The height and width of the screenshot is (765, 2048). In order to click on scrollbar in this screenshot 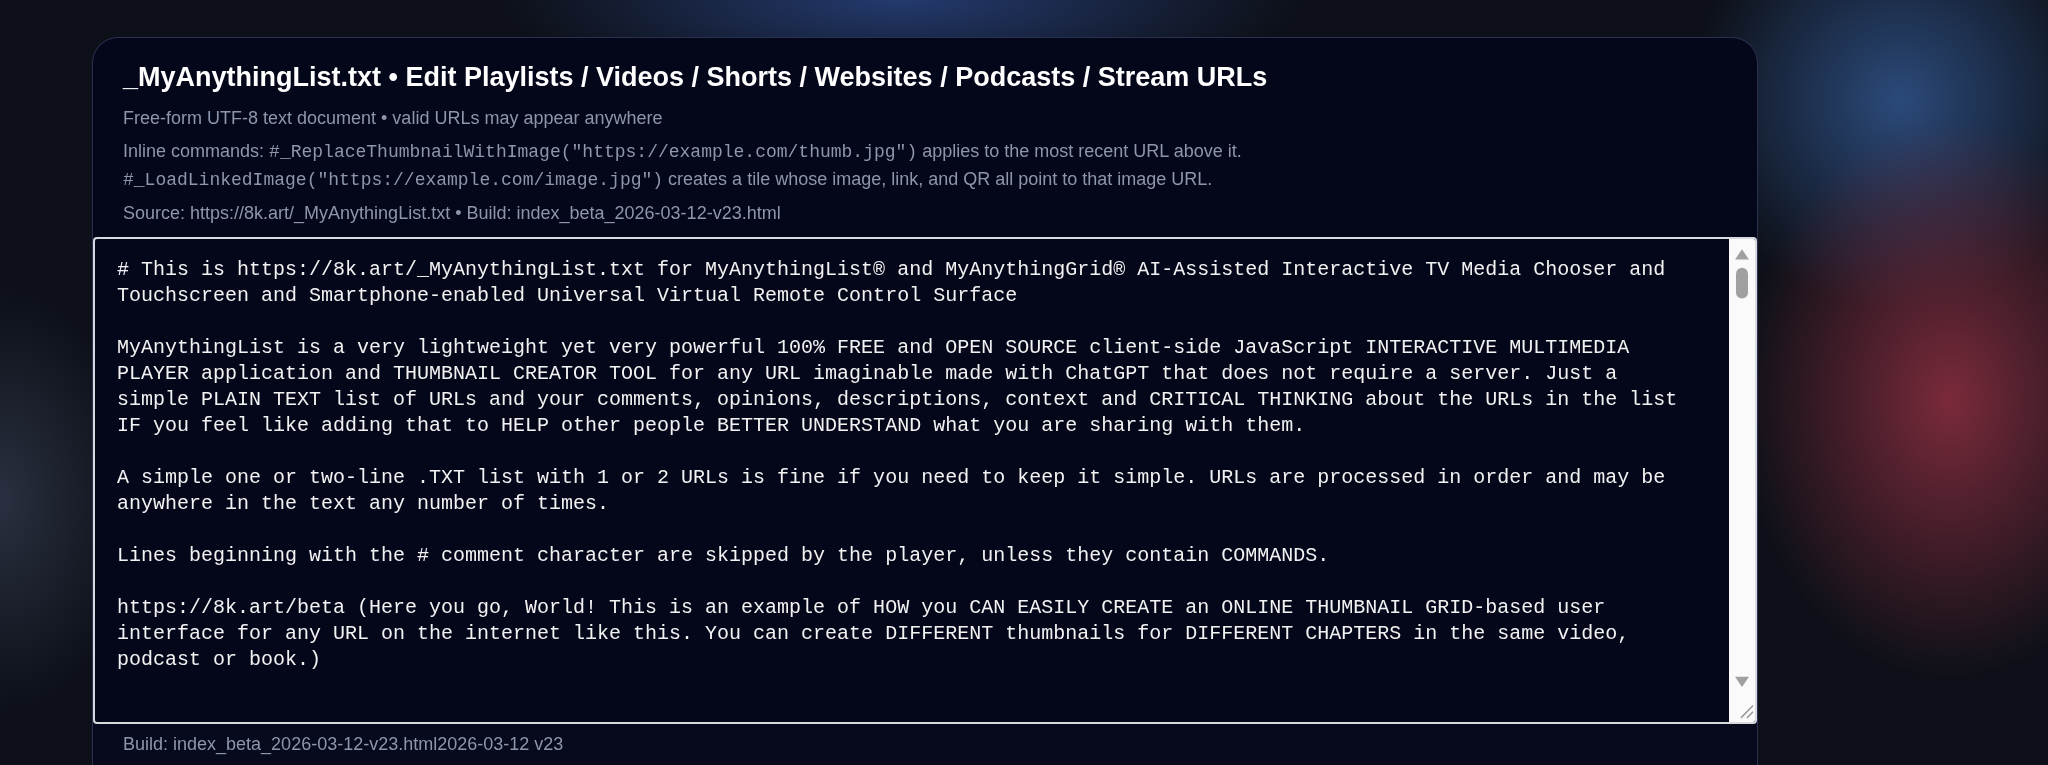, I will do `click(1742, 480)`.